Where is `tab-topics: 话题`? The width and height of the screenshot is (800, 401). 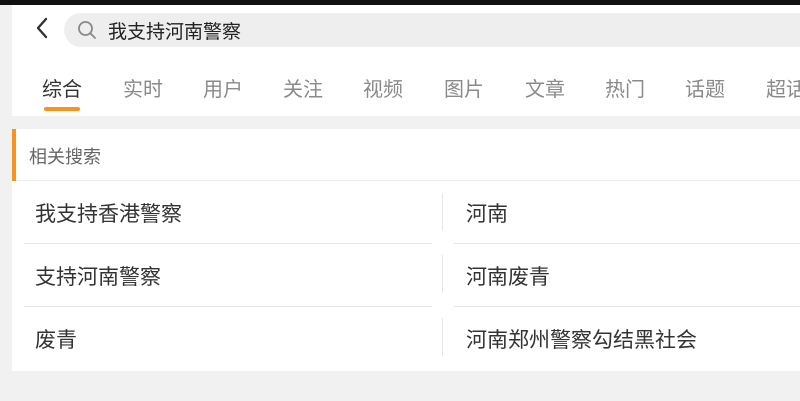
tab-topics: 话题 is located at coordinates (705, 87).